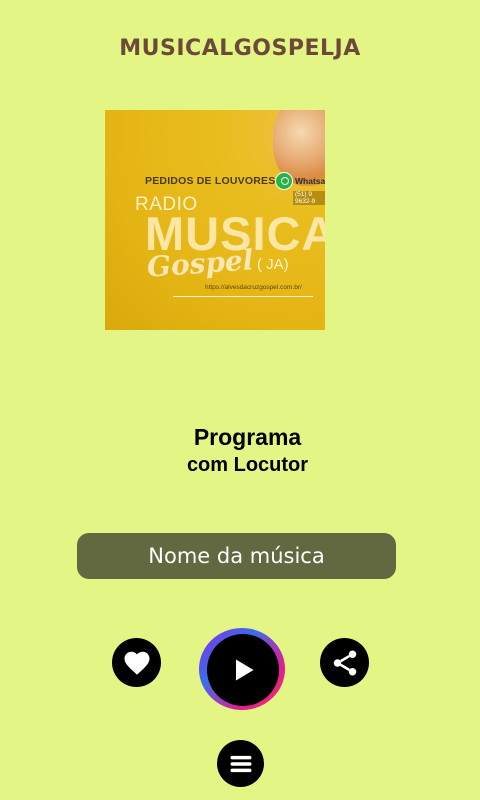 The width and height of the screenshot is (480, 800). Describe the element at coordinates (284, 181) in the screenshot. I see `whatsapp-icon` at that location.